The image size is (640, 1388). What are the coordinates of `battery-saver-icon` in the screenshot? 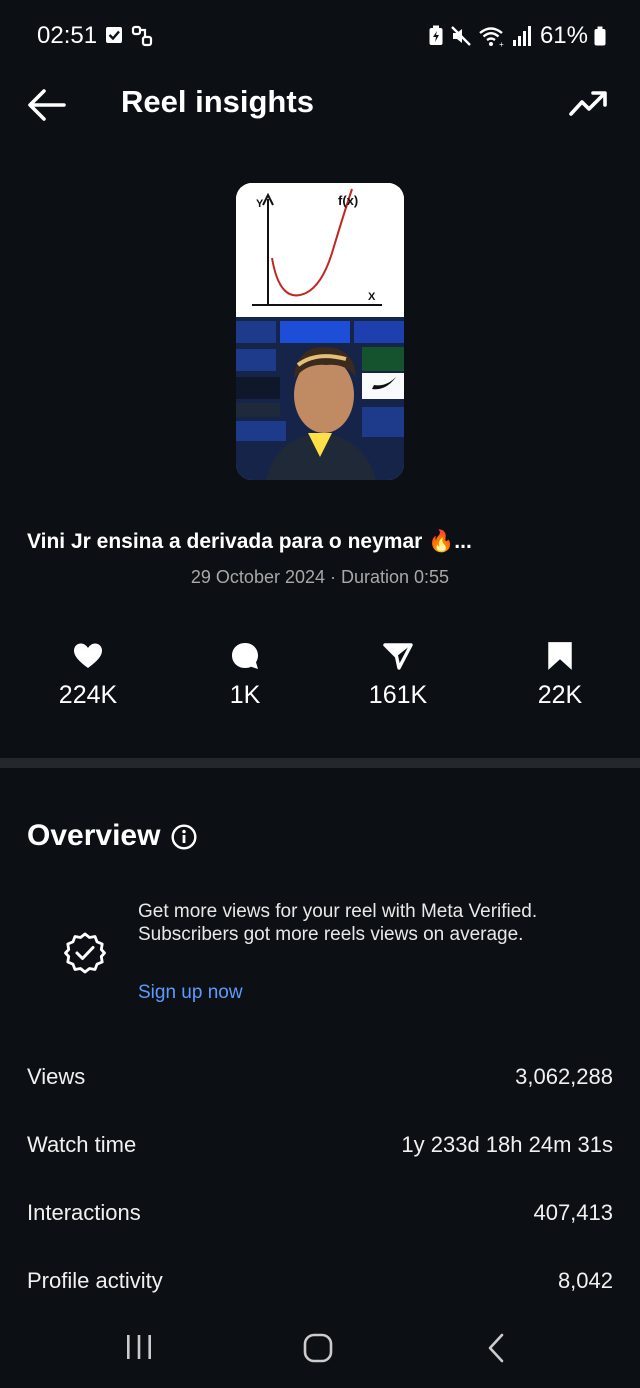 It's located at (436, 35).